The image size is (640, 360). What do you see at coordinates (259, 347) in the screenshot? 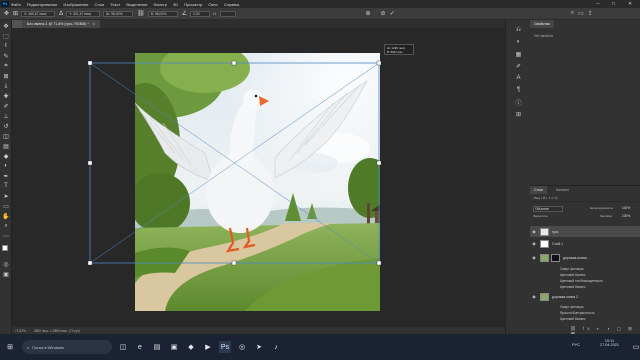
I see `telegram-icon: ➤` at bounding box center [259, 347].